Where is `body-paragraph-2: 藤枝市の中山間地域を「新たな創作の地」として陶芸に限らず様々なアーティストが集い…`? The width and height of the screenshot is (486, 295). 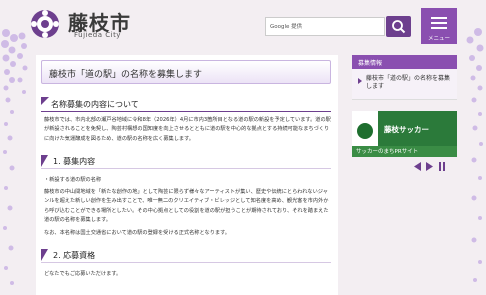
body-paragraph-2: 藤枝市の中山間地域を「新たな創作の地」として陶芸に限らず様々なアーティストが集い… is located at coordinates (186, 206).